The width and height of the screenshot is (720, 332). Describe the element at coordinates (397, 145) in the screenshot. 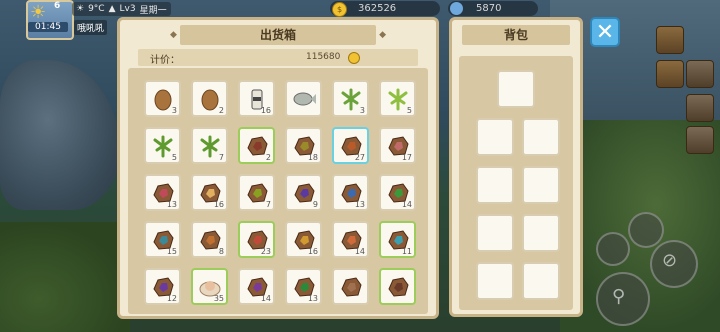

I see `shipping-slot: 17` at that location.